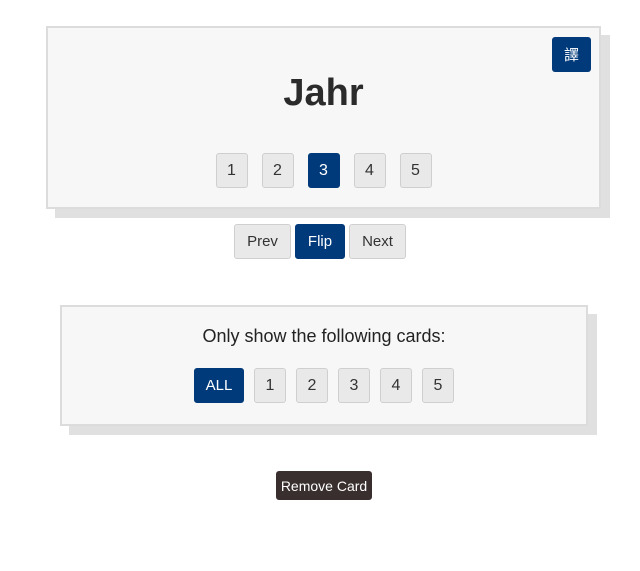 This screenshot has height=571, width=640. I want to click on side-button-5: 5, so click(415, 170).